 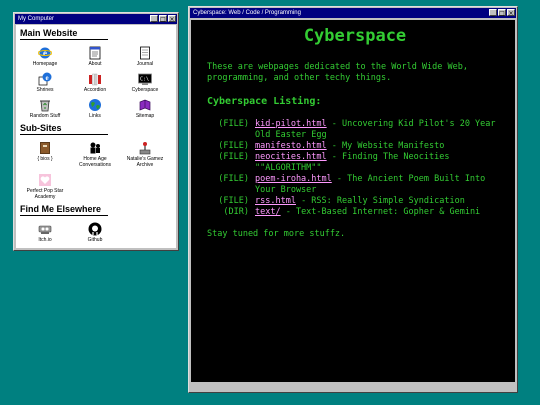 What do you see at coordinates (145, 53) in the screenshot?
I see `document-icon` at bounding box center [145, 53].